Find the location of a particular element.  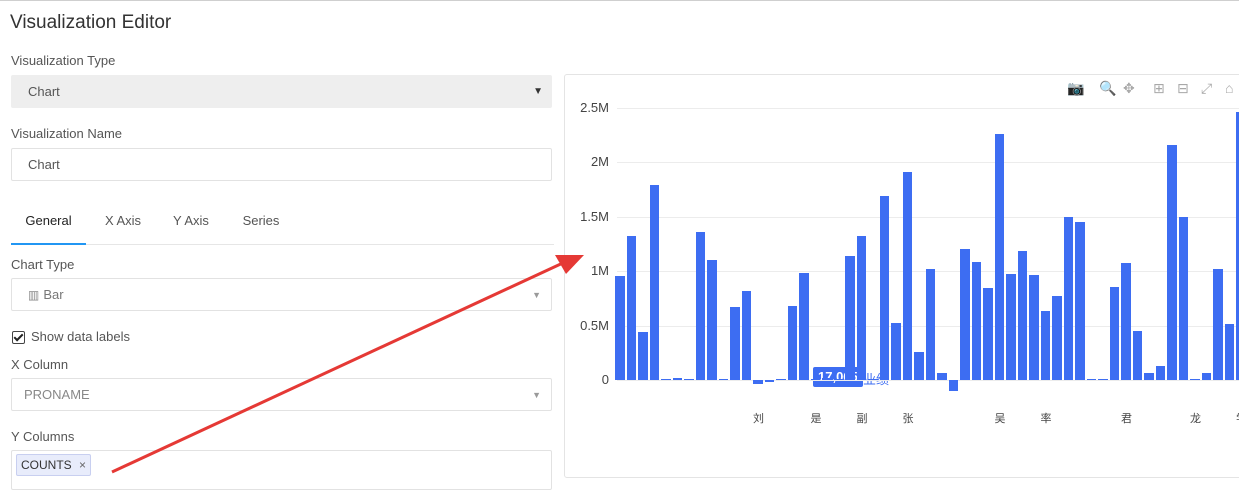

x-tick-label: 副 is located at coordinates (862, 419).